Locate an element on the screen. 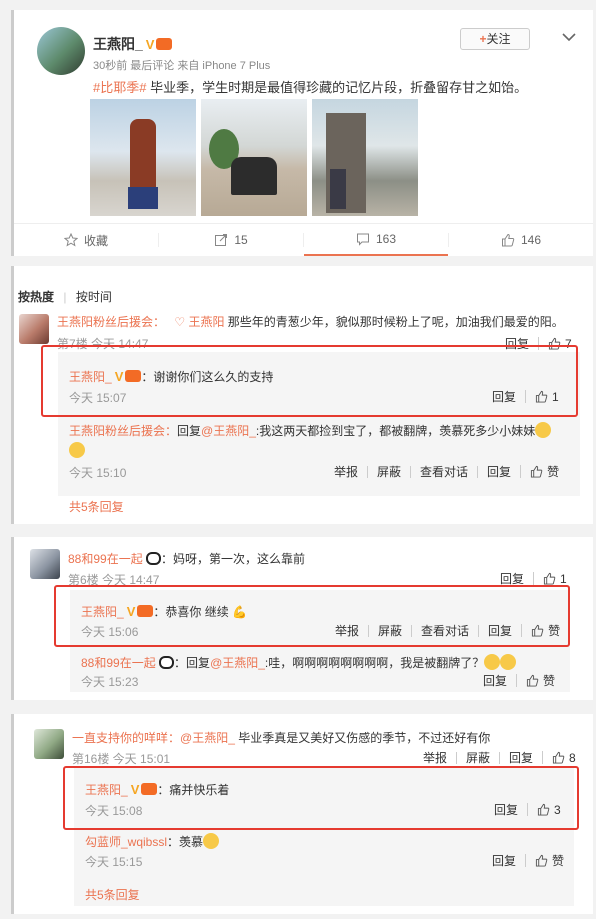 The image size is (596, 919). like-button: 146 is located at coordinates (521, 240).